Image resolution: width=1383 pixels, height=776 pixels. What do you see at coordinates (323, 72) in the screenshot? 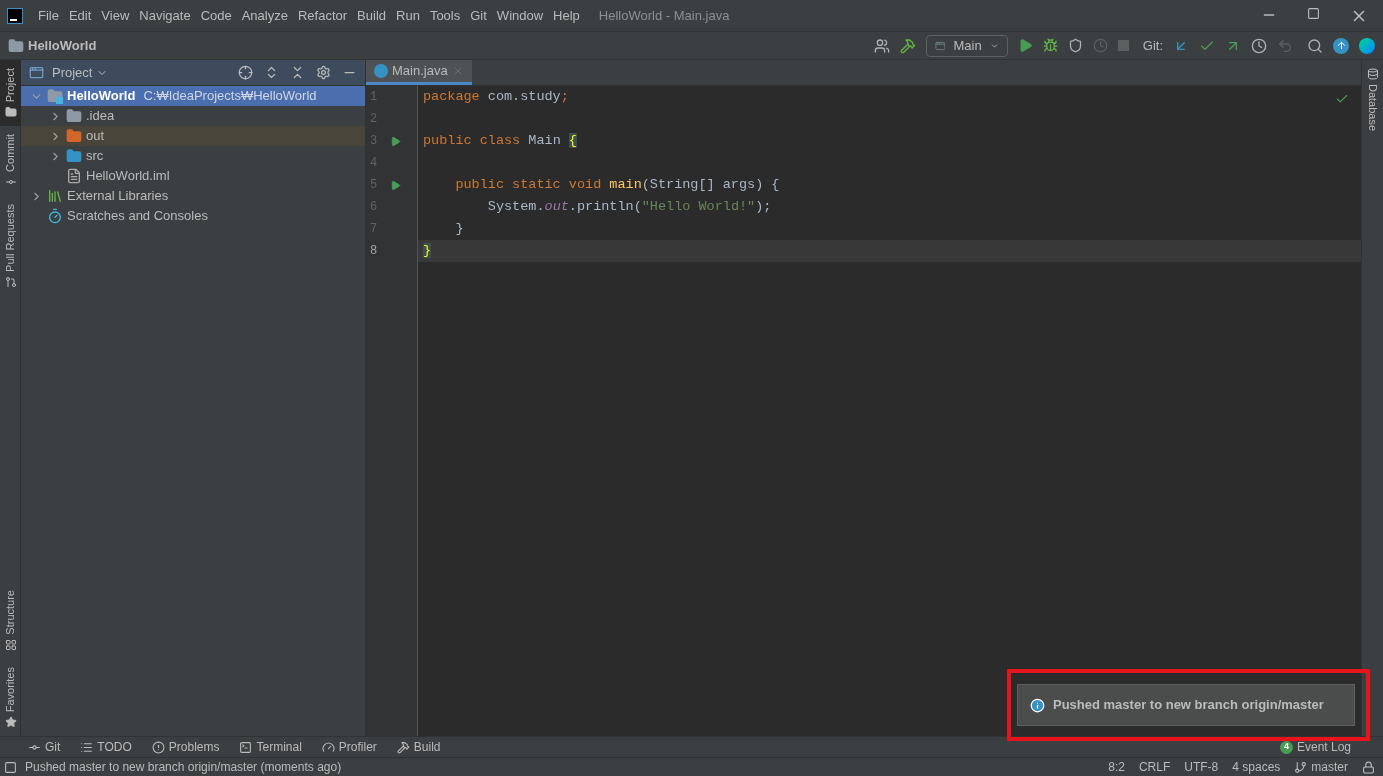
I see `settings-icon` at bounding box center [323, 72].